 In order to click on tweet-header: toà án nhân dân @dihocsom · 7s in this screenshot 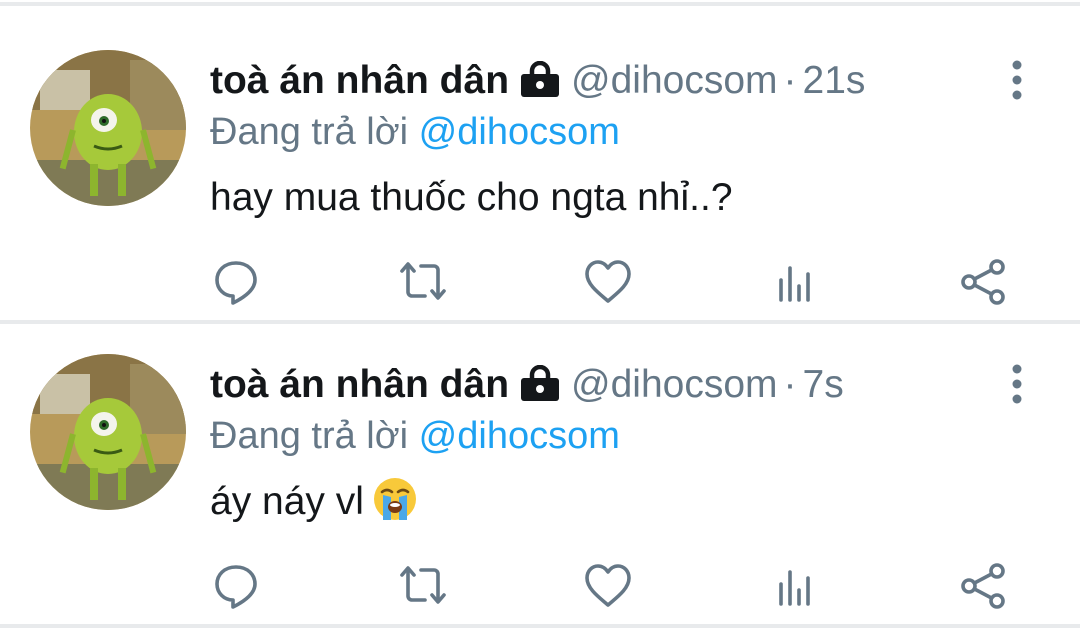, I will do `click(527, 385)`.